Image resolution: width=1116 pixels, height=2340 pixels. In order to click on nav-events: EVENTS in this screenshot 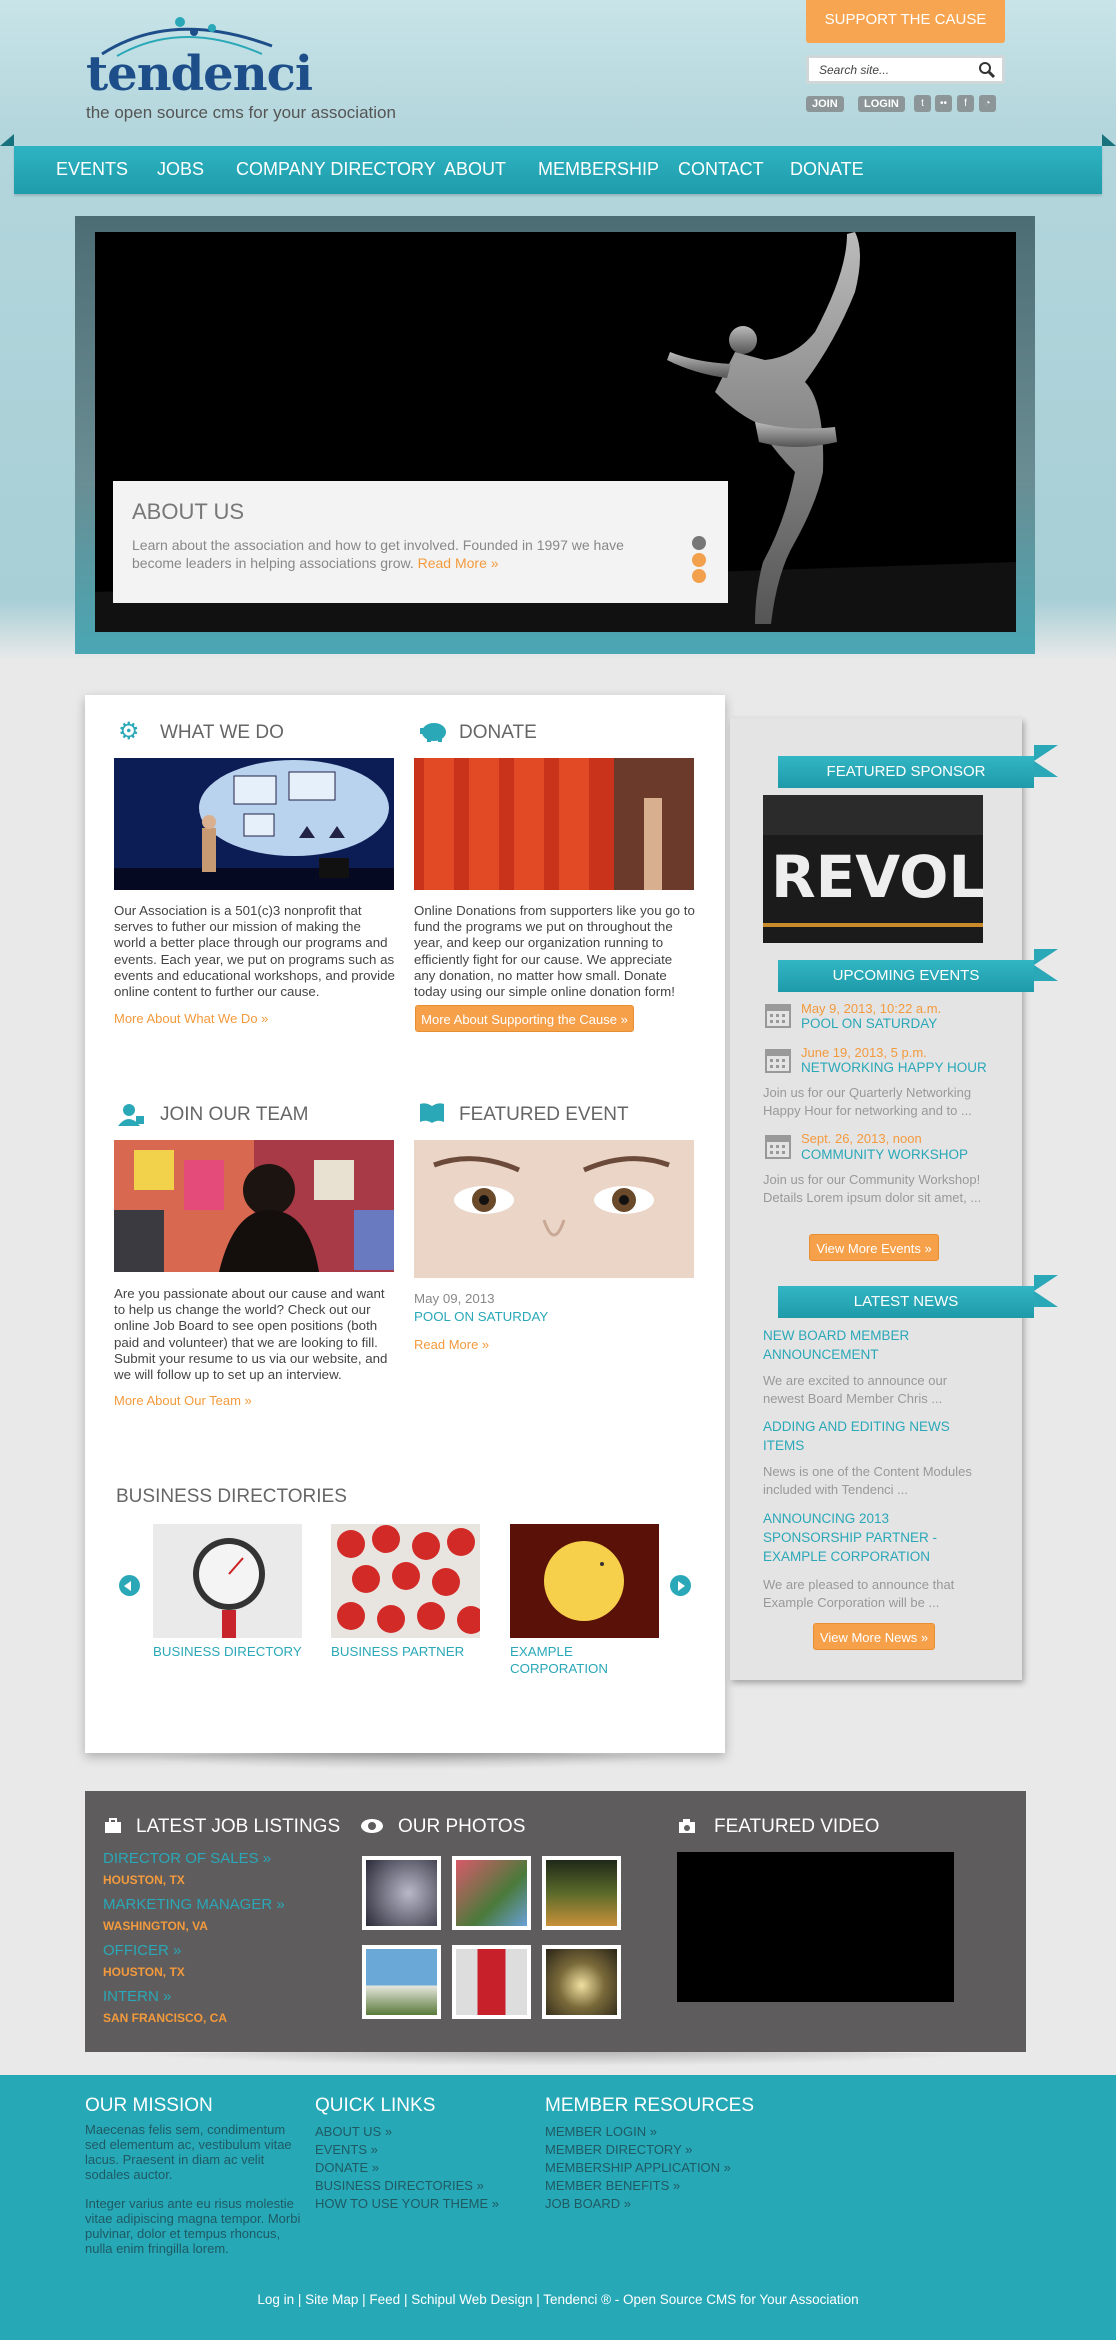, I will do `click(92, 169)`.